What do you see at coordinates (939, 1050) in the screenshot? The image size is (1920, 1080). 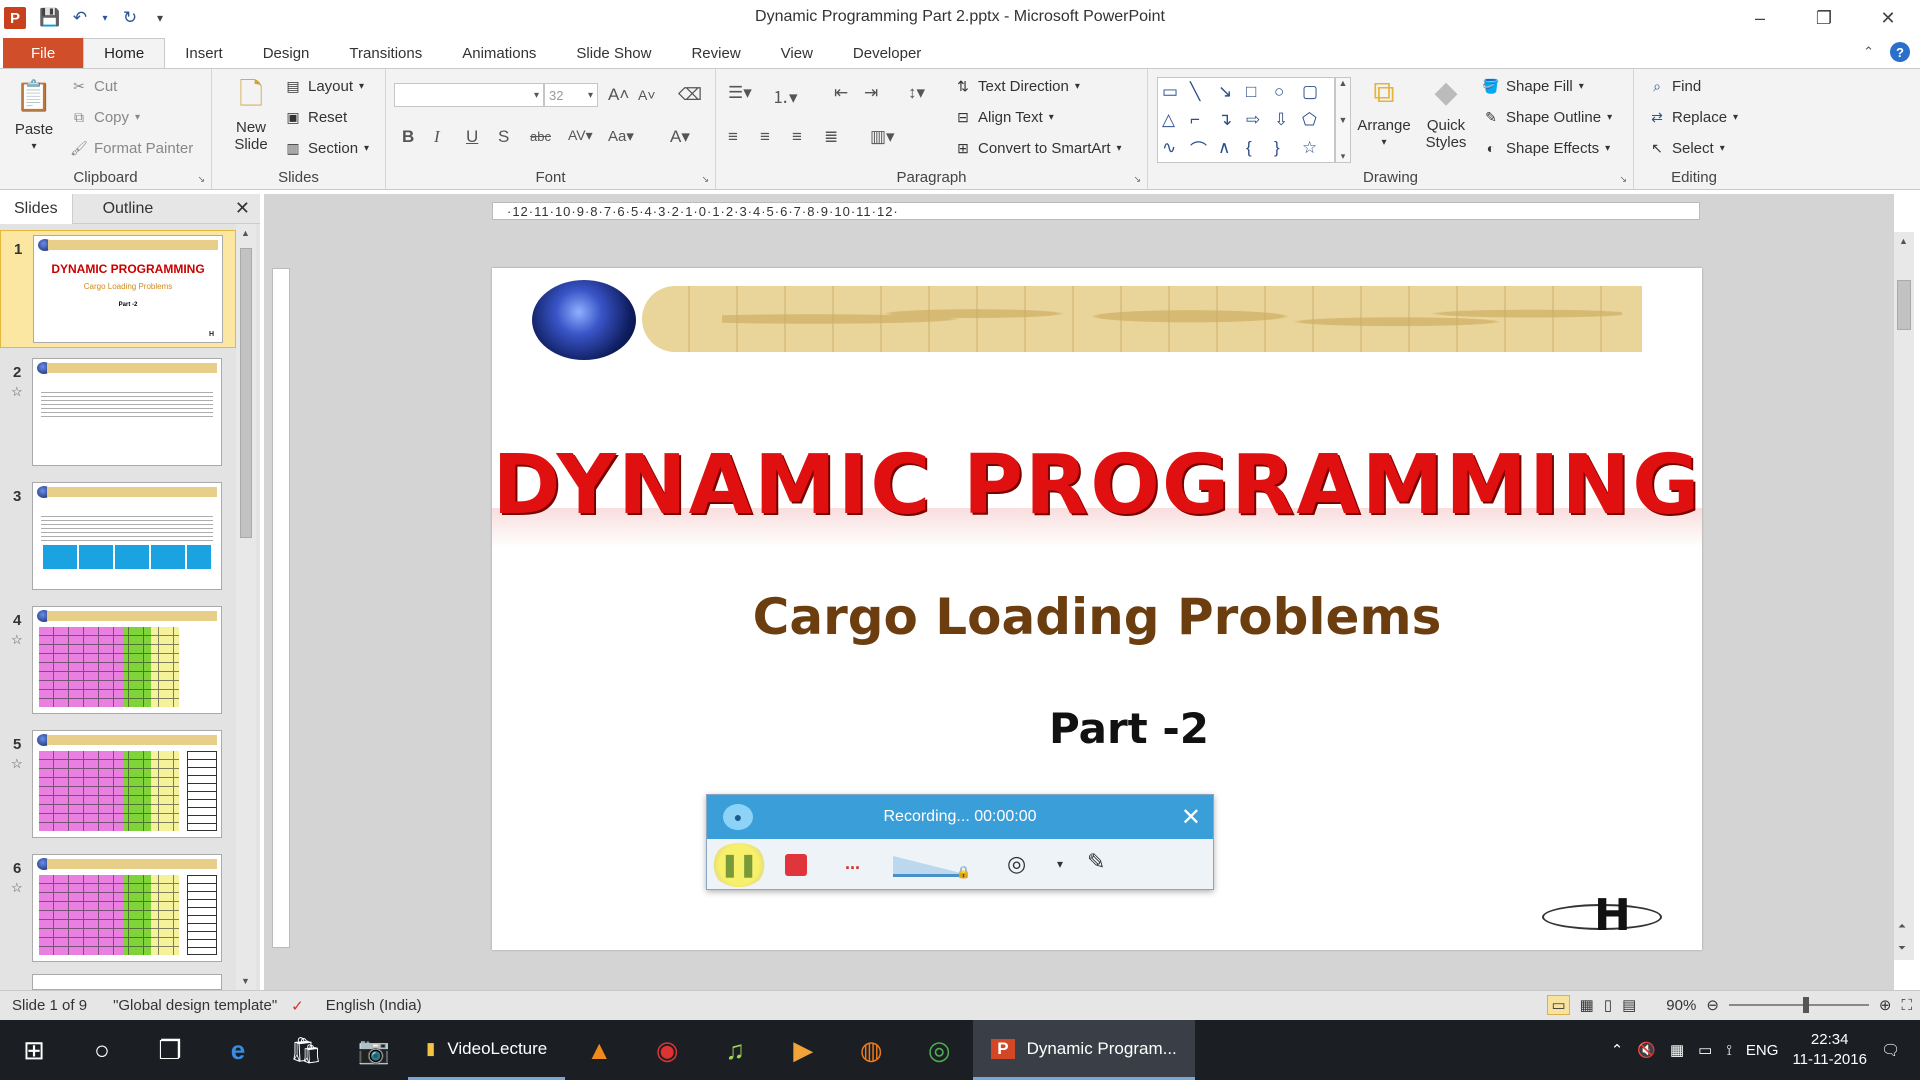 I see `chrome-icon: ◎` at bounding box center [939, 1050].